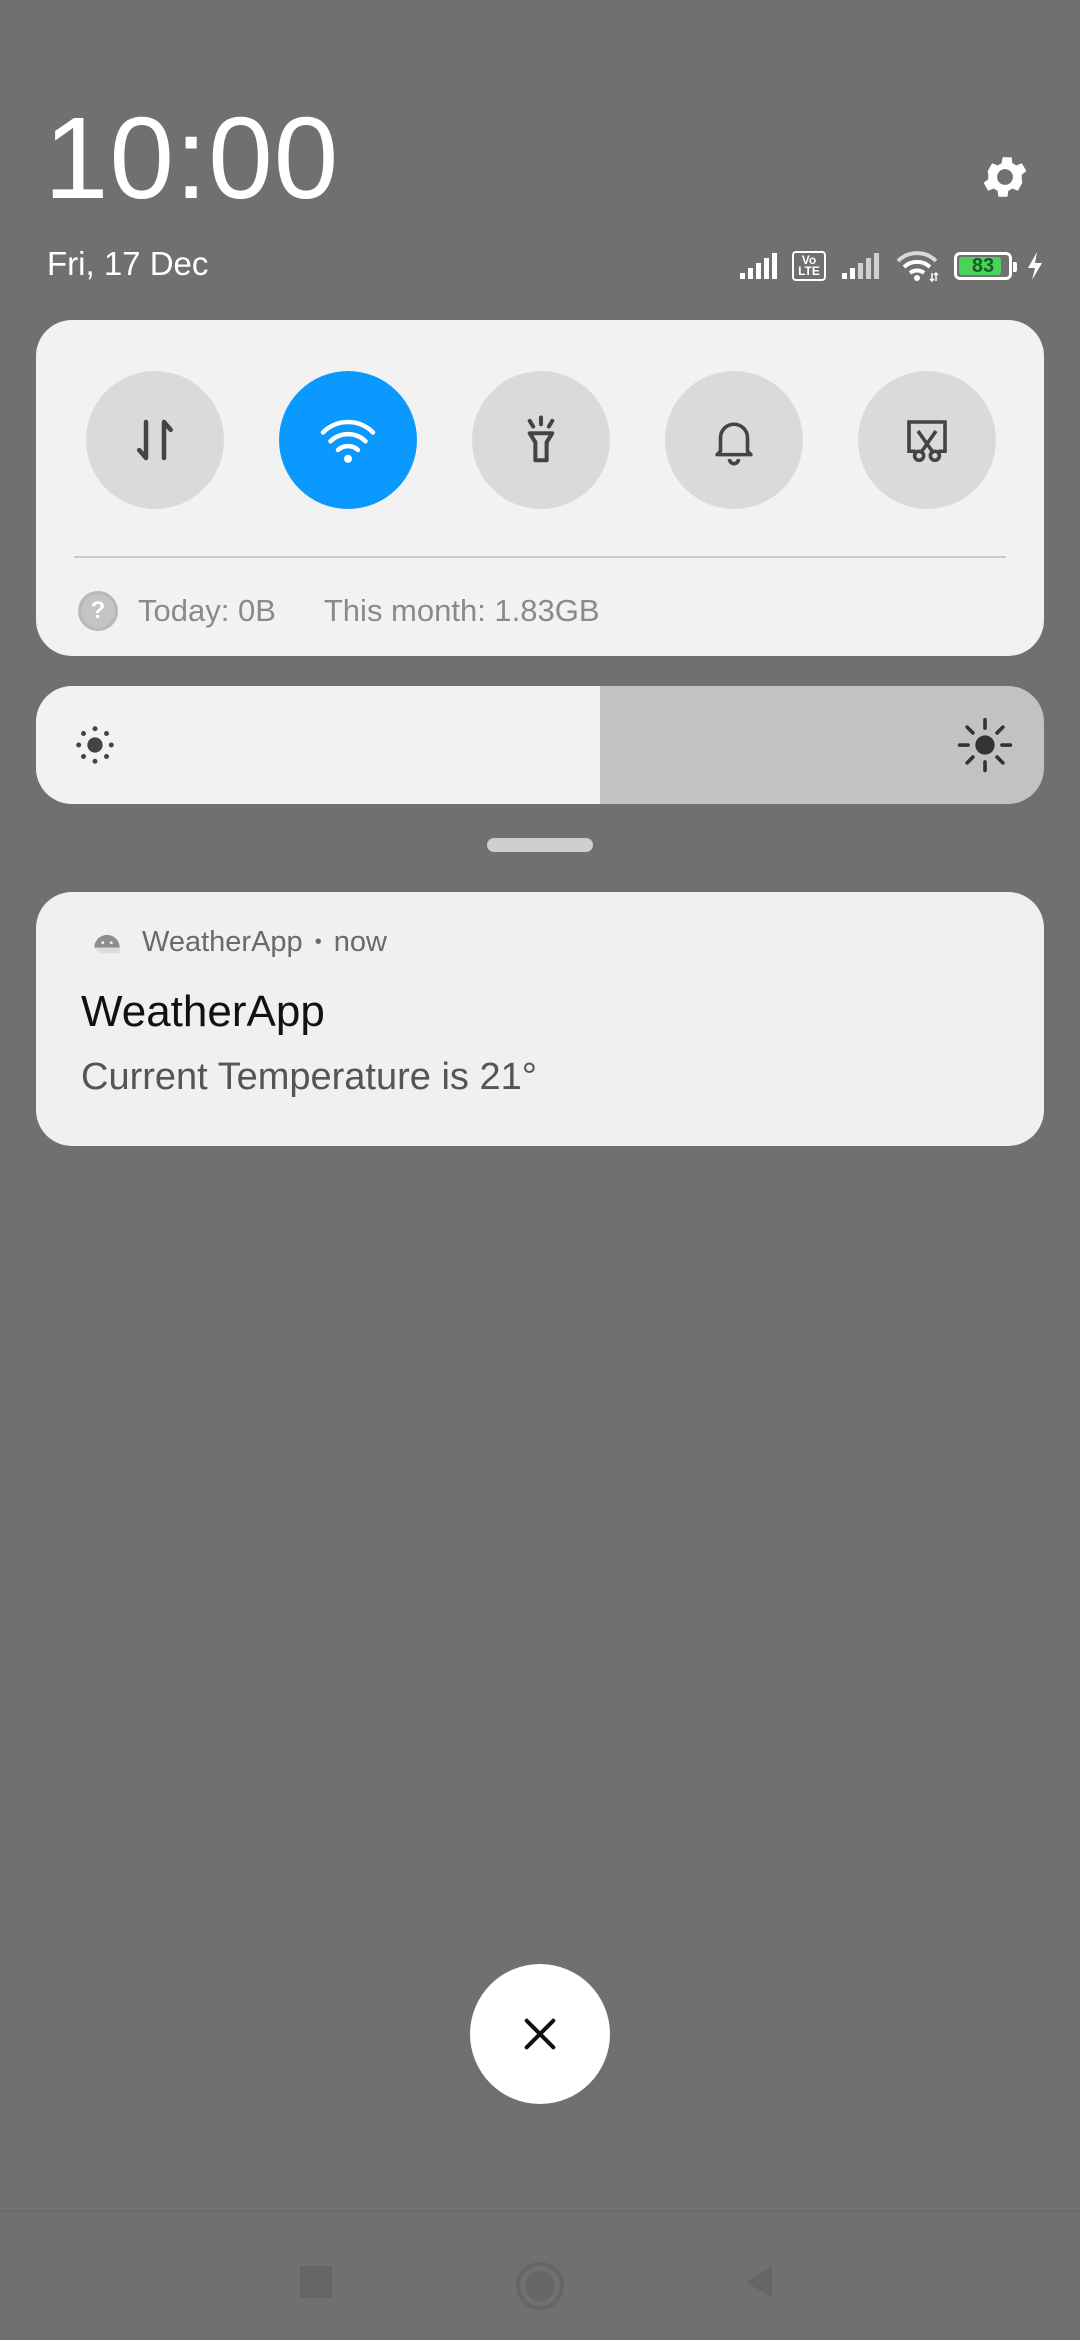 The width and height of the screenshot is (1080, 2340). What do you see at coordinates (461, 610) in the screenshot?
I see `data-usage-month: This month: 1.83GB` at bounding box center [461, 610].